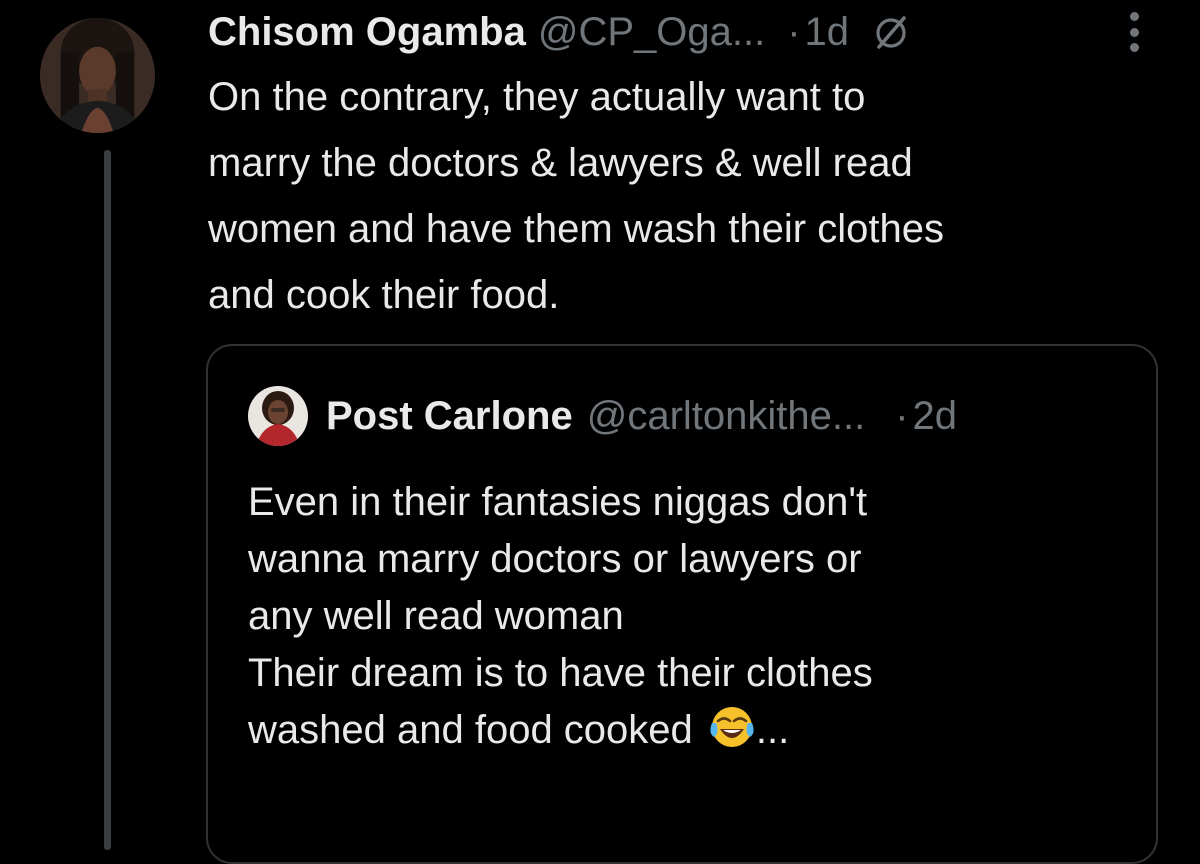 Image resolution: width=1200 pixels, height=864 pixels. Describe the element at coordinates (537, 97) in the screenshot. I see `tweet-text-line: On the contrary, they actually want to` at that location.